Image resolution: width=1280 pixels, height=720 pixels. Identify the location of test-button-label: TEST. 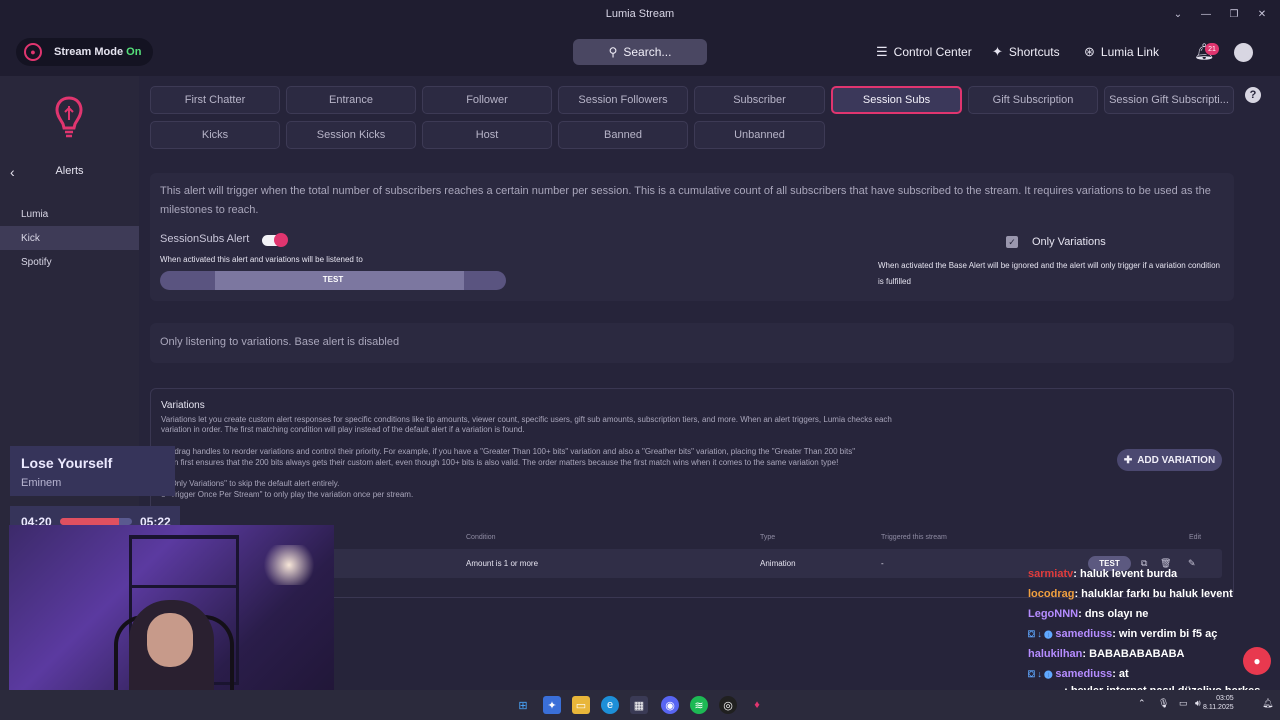
(333, 279).